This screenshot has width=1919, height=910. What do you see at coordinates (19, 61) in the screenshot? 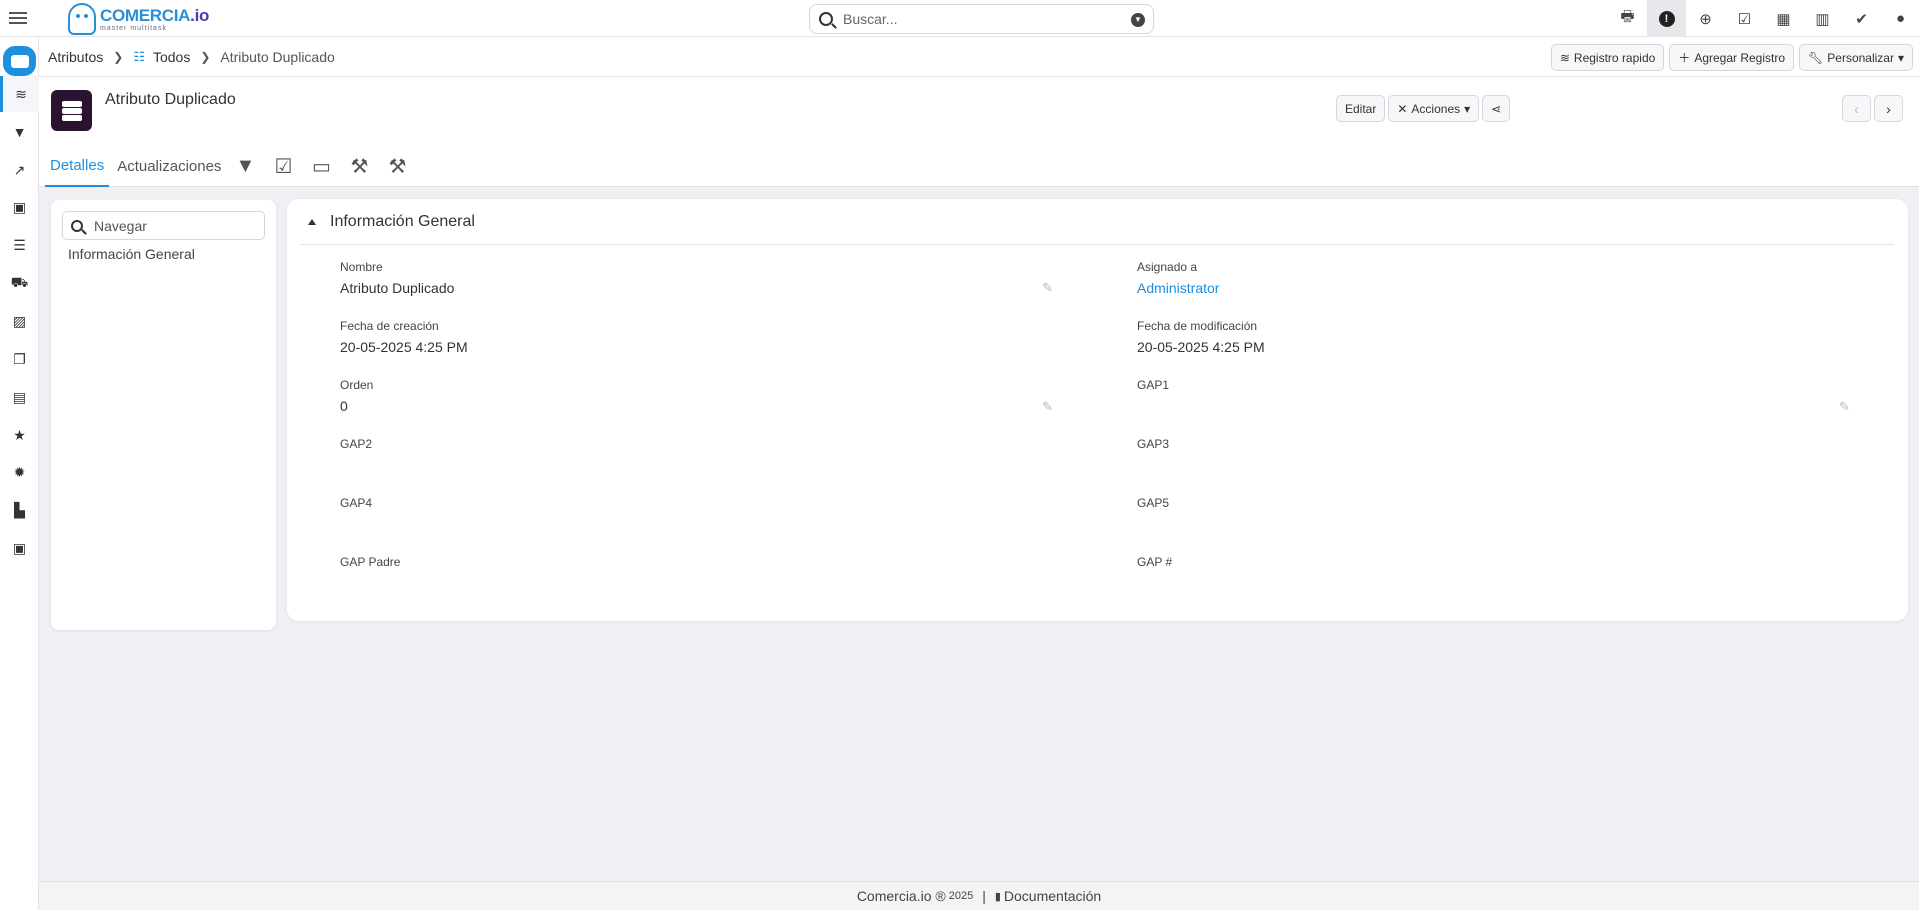
I see `store-home-icon` at bounding box center [19, 61].